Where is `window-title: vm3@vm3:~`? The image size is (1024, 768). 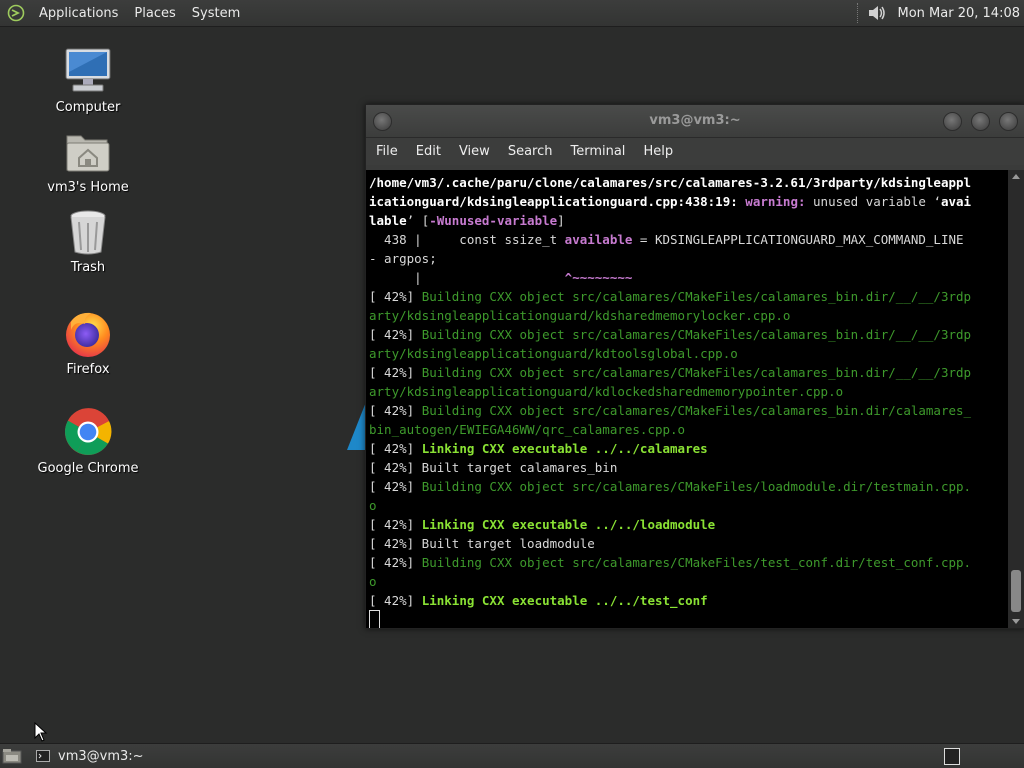
window-title: vm3@vm3:~ is located at coordinates (695, 120).